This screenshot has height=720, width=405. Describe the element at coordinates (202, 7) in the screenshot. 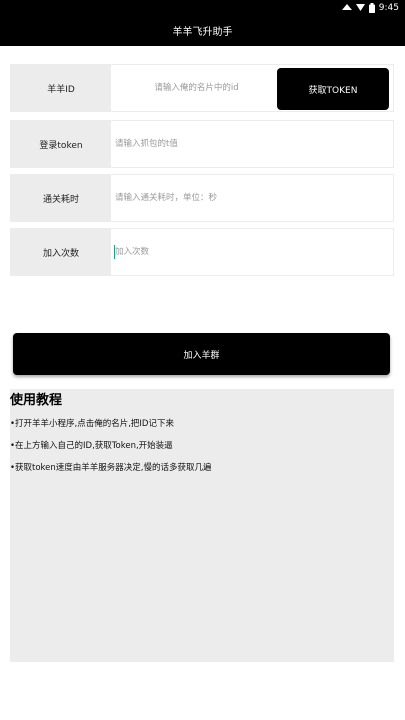

I see `status-bar: 9:45` at that location.